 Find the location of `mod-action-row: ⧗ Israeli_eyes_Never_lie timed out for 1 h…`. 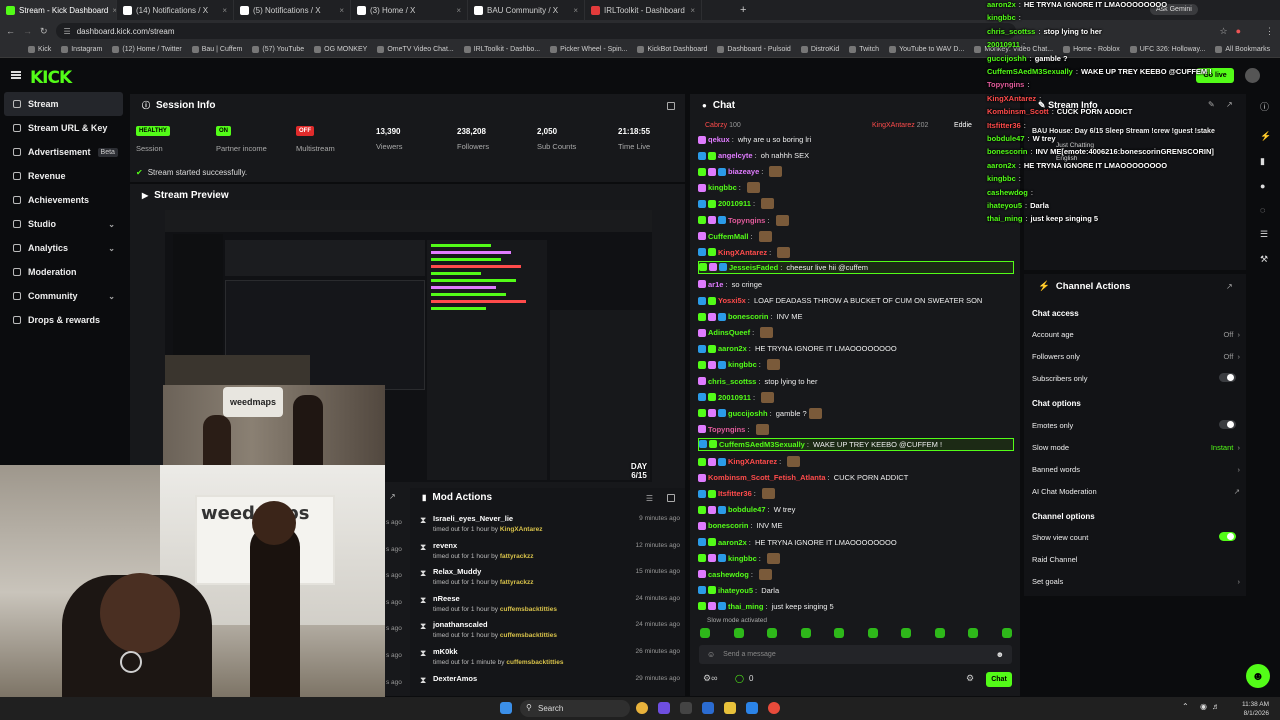

mod-action-row: ⧗ Israeli_eyes_Never_lie timed out for 1 h… is located at coordinates (551, 525).